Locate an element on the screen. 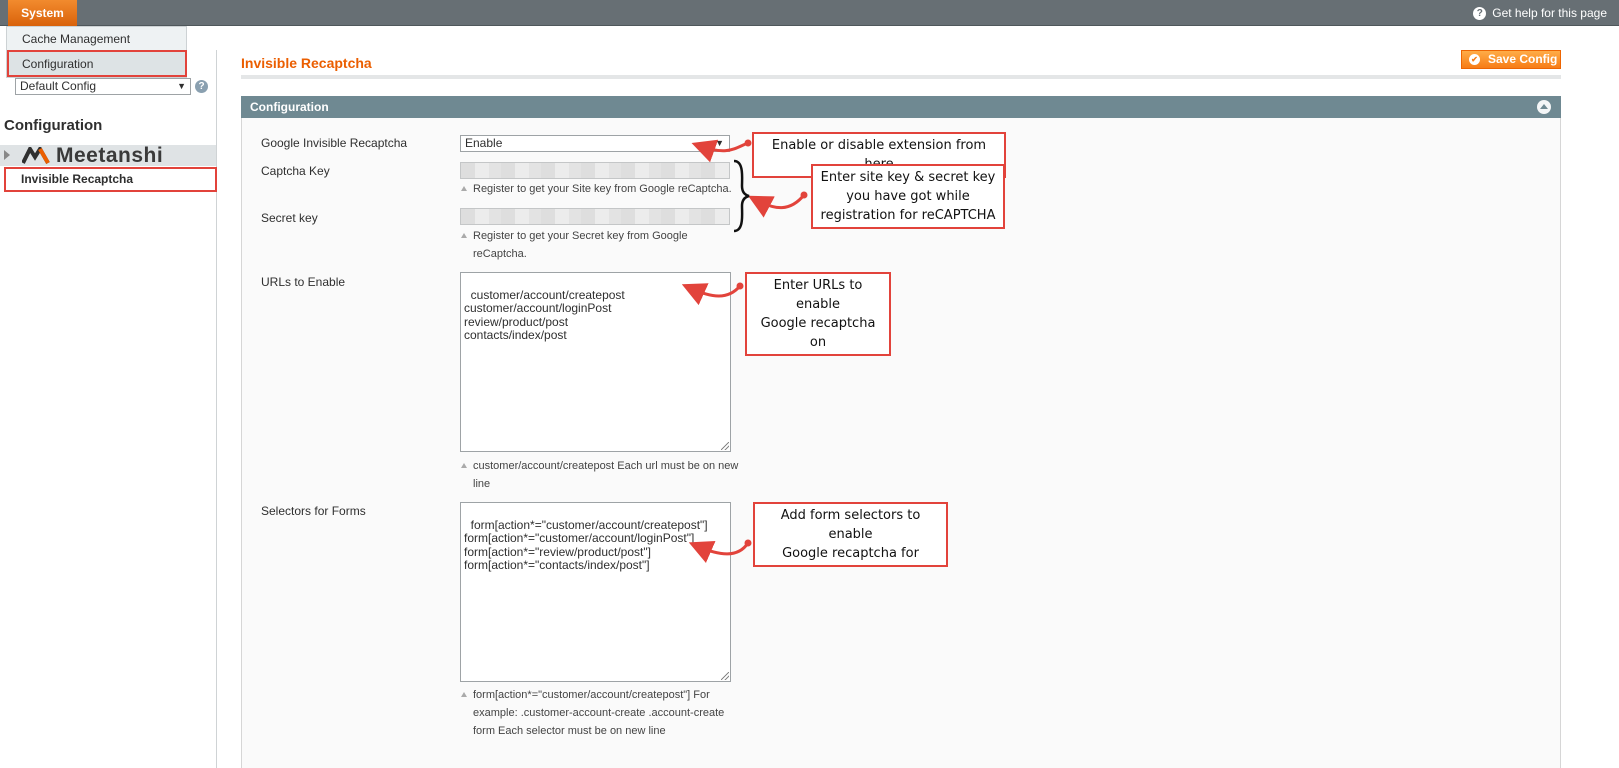 This screenshot has width=1619, height=768. section-title: Configuration is located at coordinates (289, 107).